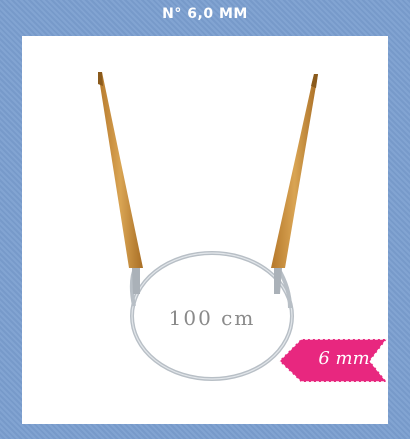 Image resolution: width=410 pixels, height=439 pixels. I want to click on circumference-label: 100 cm, so click(212, 318).